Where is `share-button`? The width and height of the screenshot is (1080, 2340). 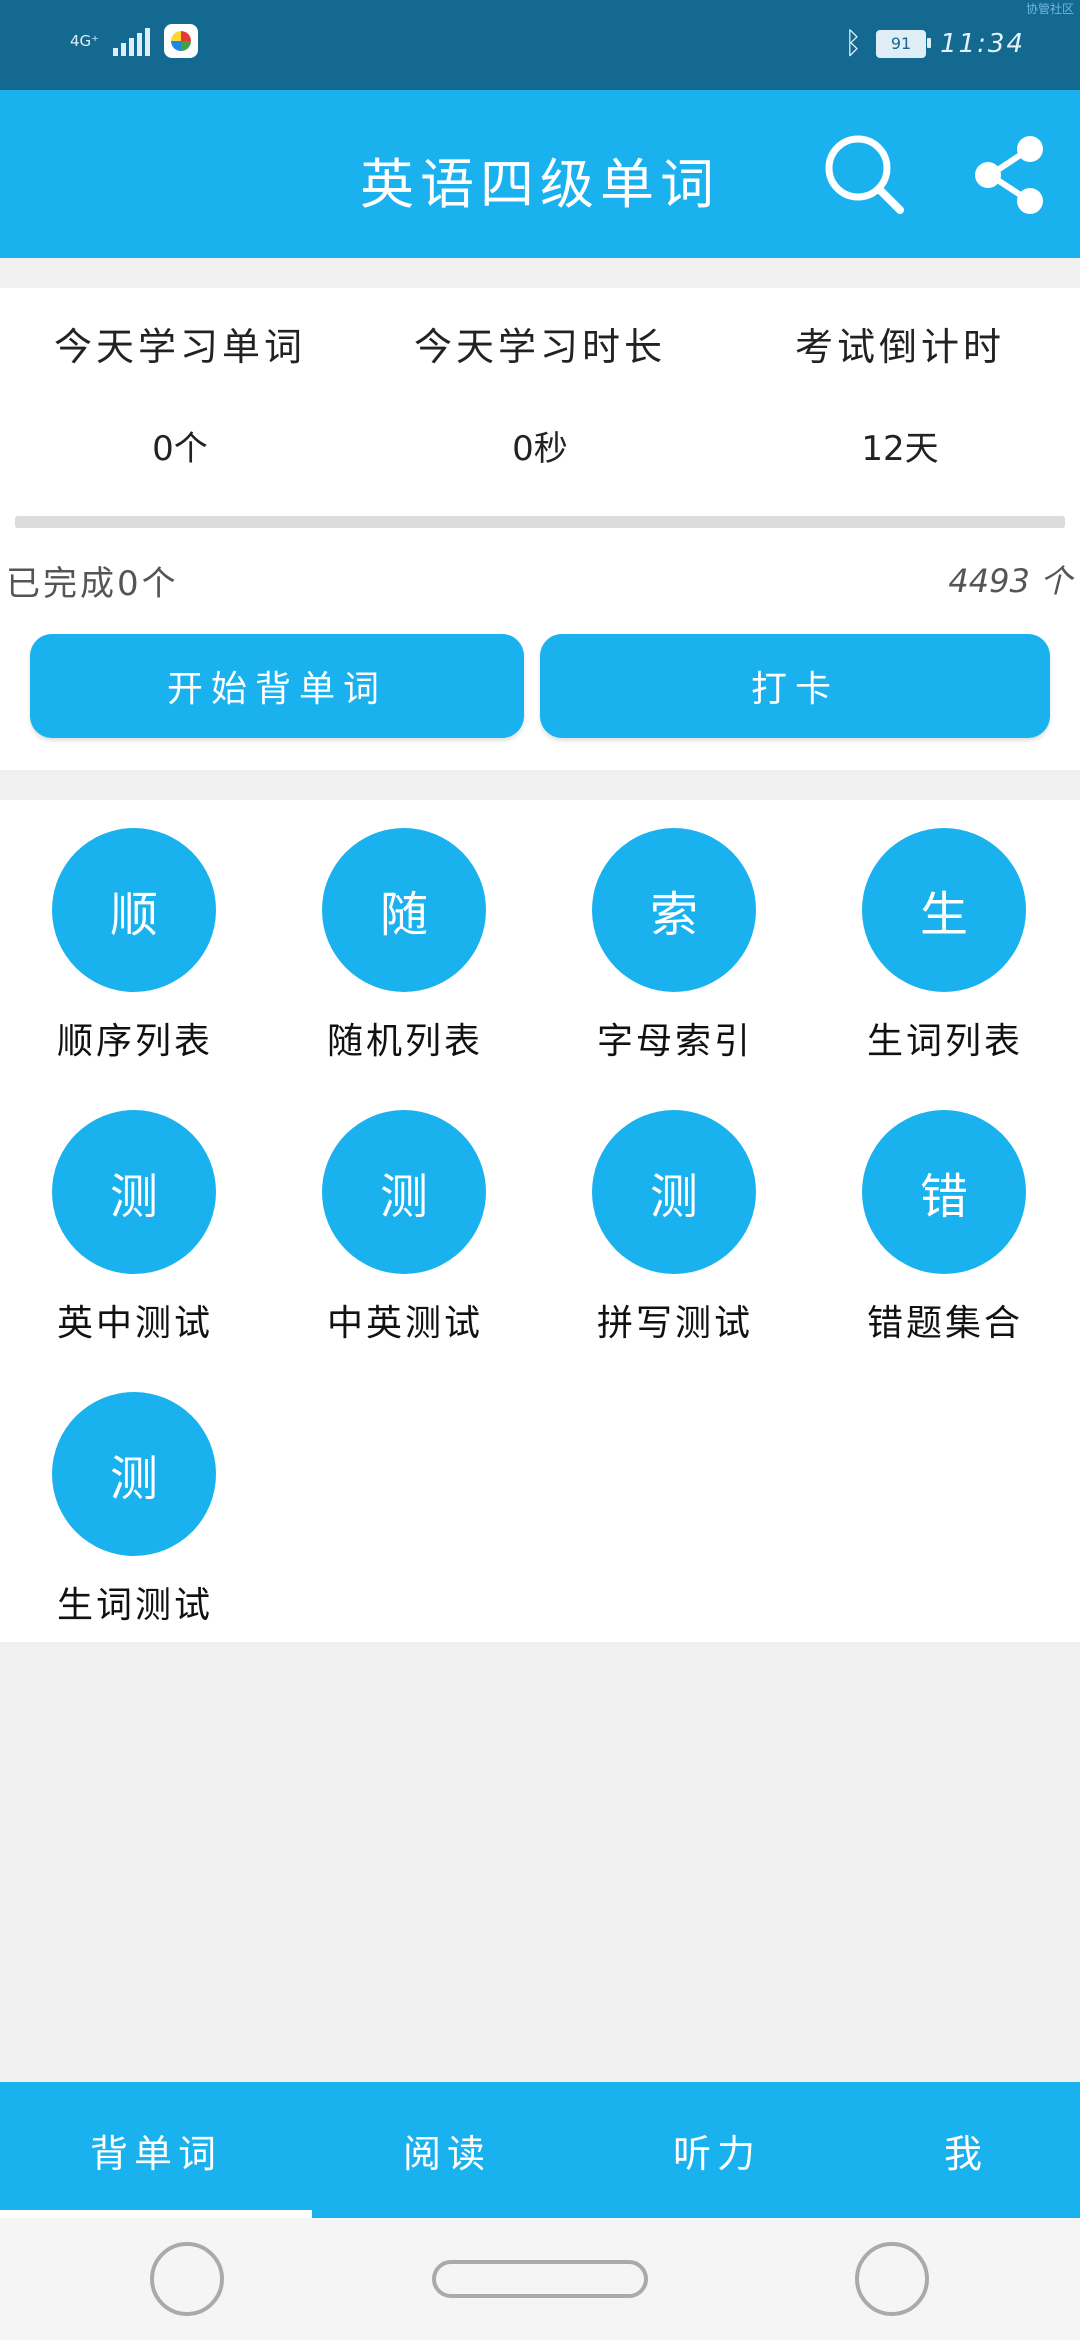
share-button is located at coordinates (1010, 175).